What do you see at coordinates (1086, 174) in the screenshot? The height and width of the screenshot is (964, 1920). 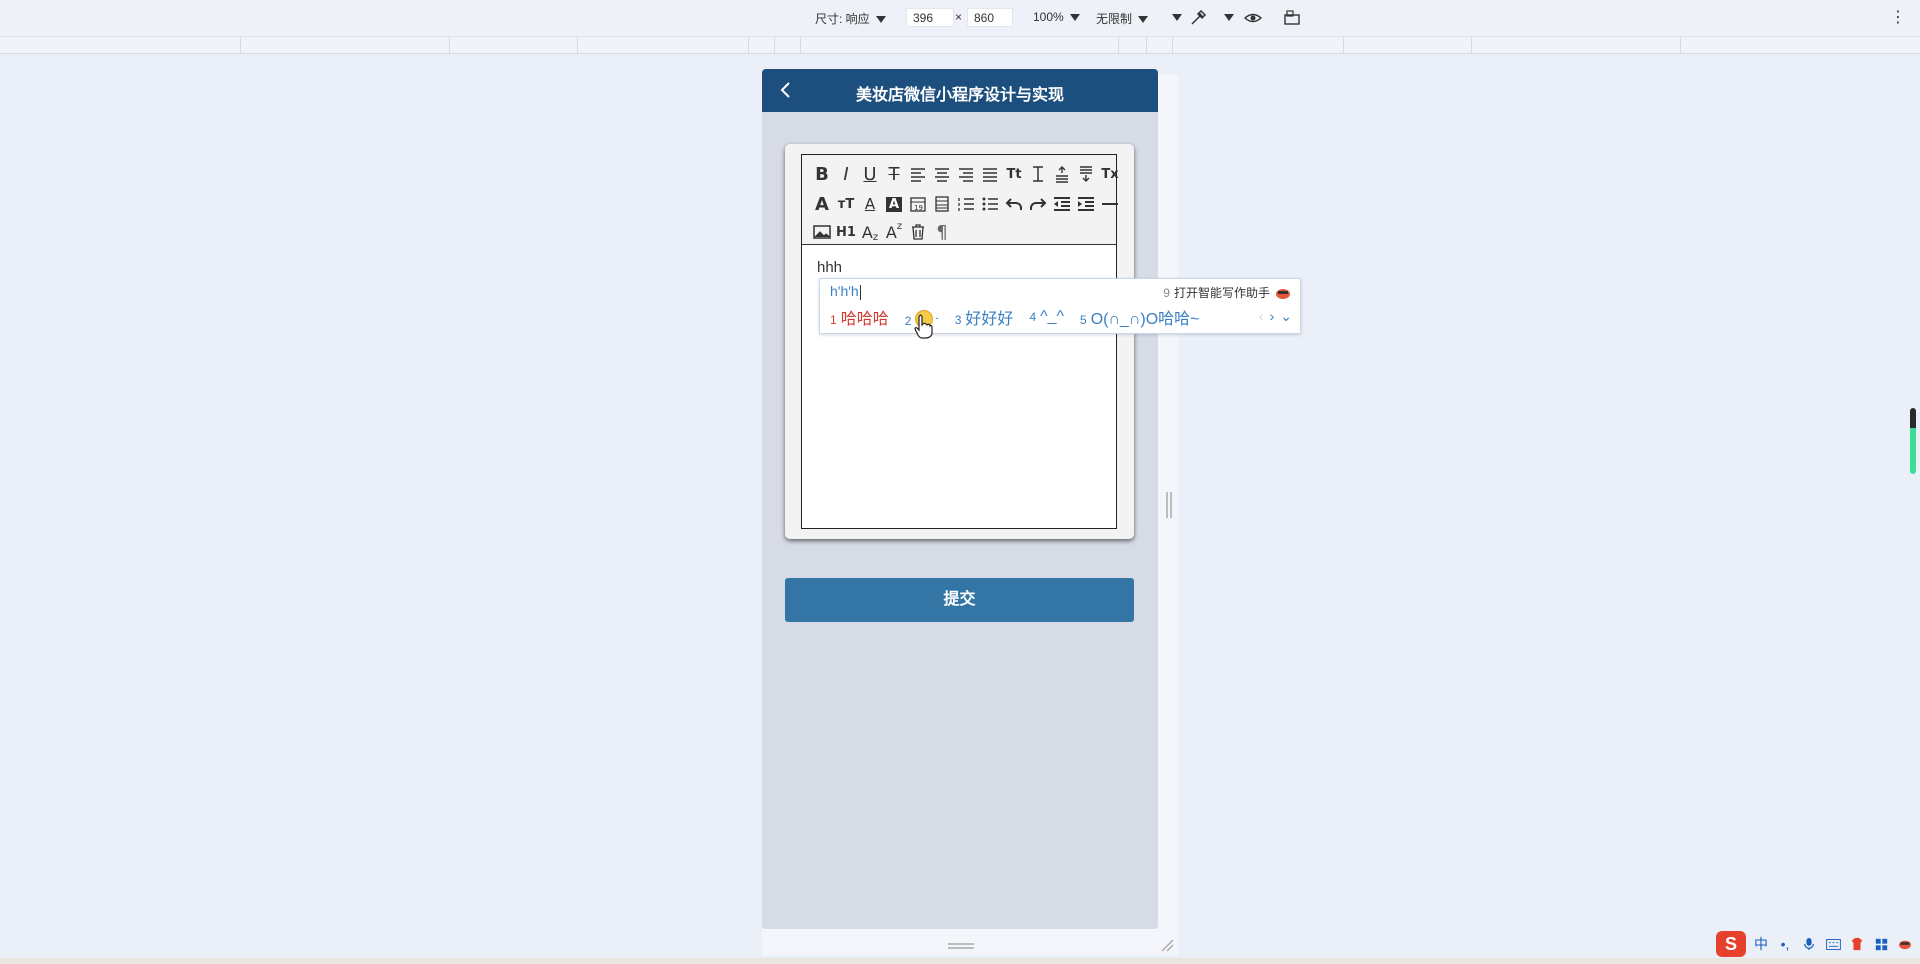 I see `space-after-icon` at bounding box center [1086, 174].